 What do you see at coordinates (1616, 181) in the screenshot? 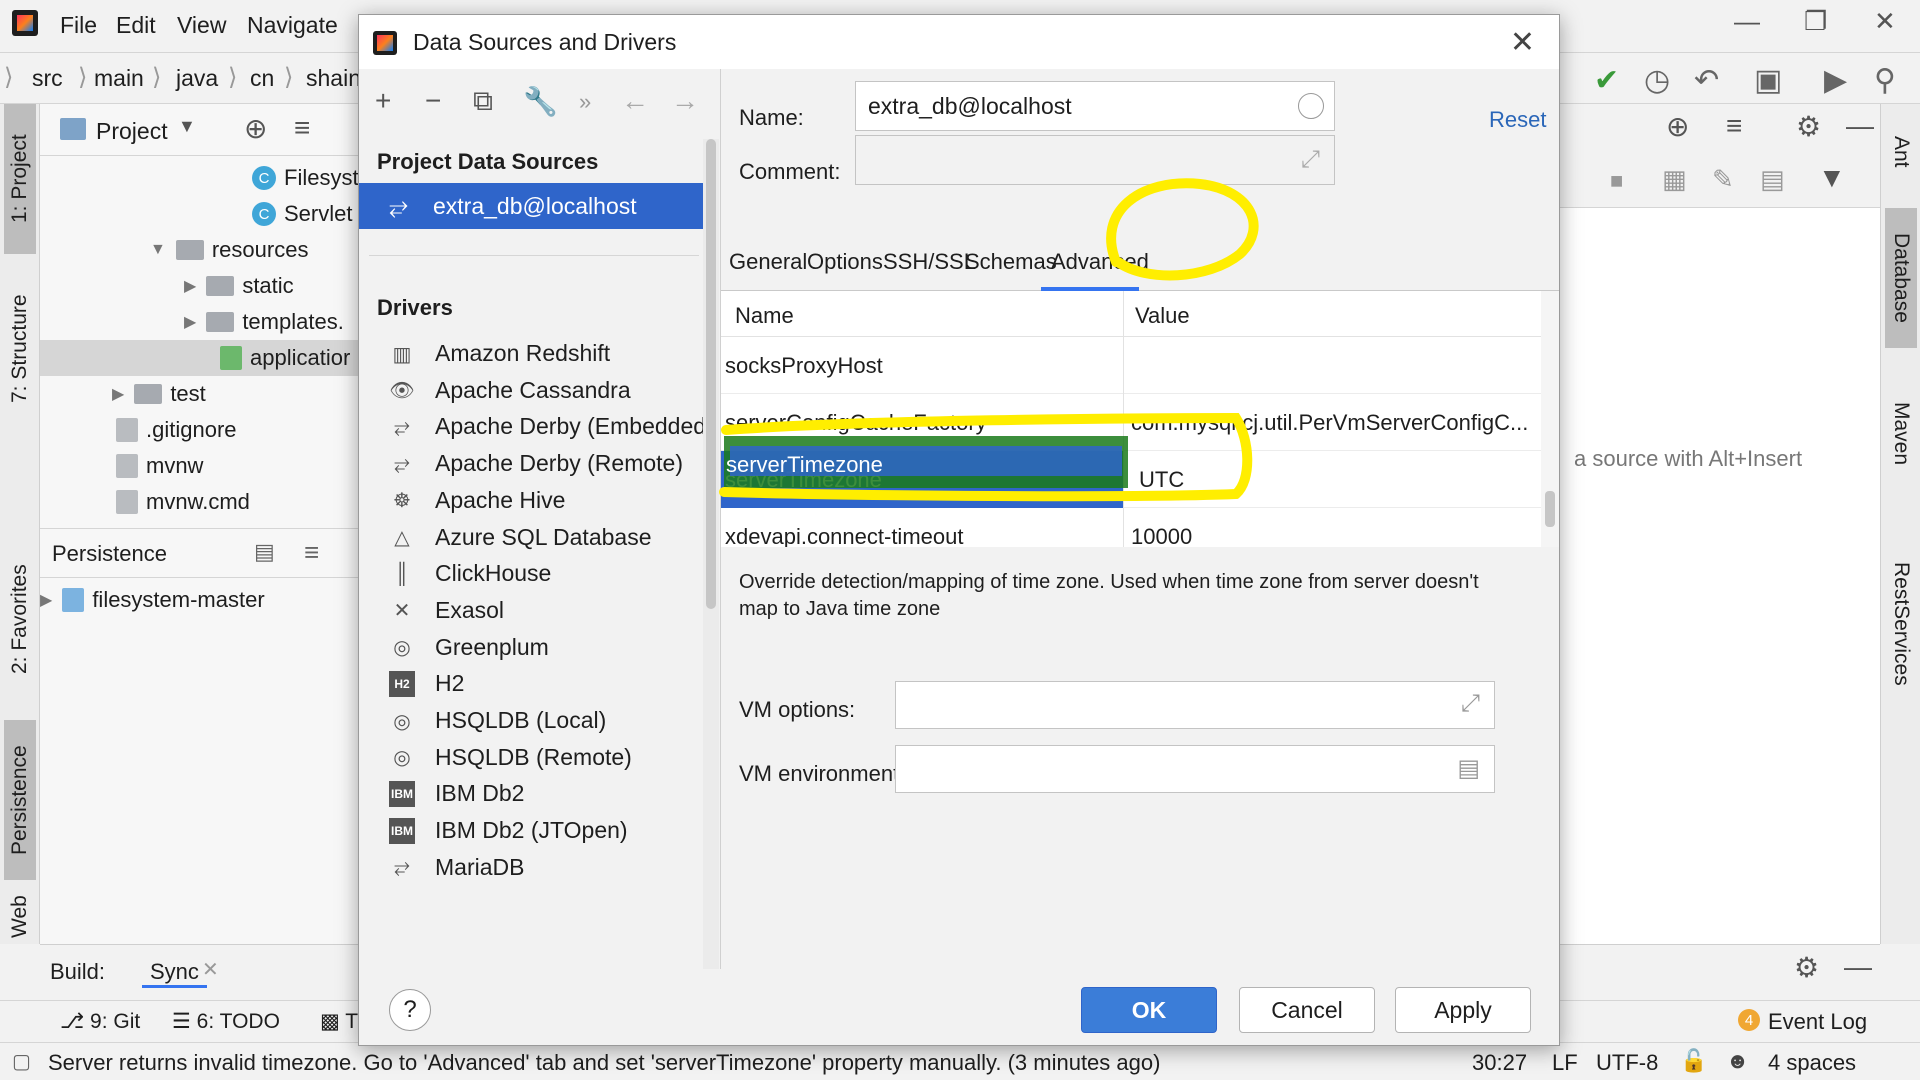
I see `stop-icon: ■` at bounding box center [1616, 181].